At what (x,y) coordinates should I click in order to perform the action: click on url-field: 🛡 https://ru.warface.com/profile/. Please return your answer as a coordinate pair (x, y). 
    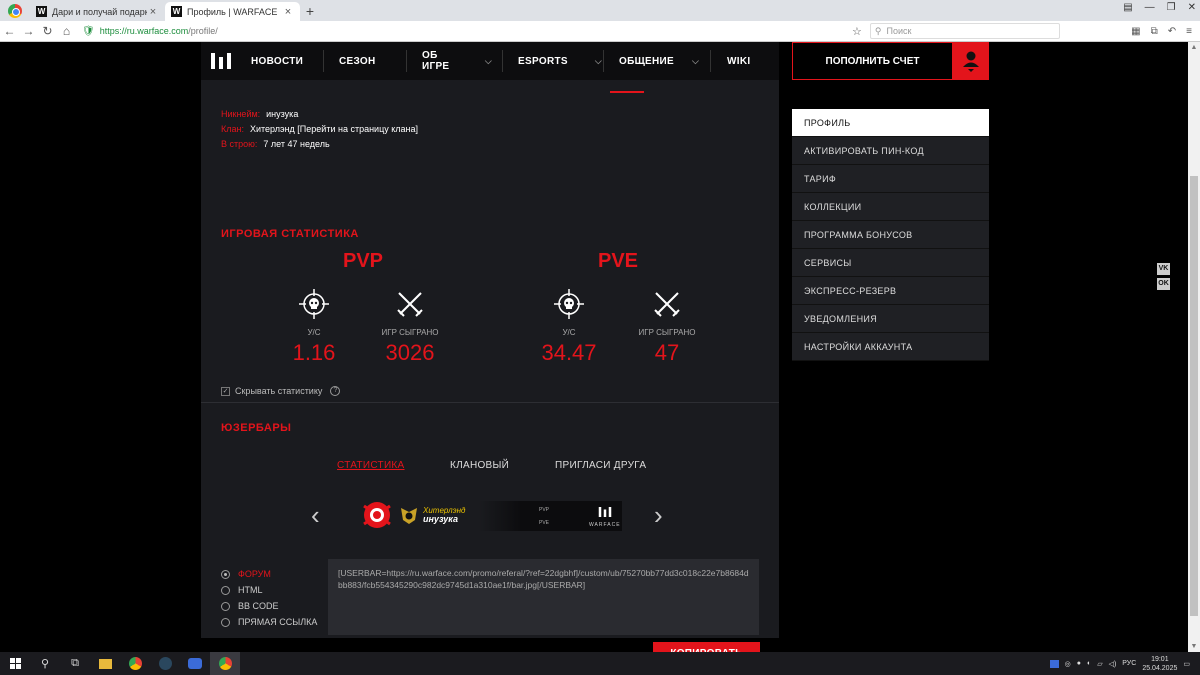
    Looking at the image, I should click on (461, 31).